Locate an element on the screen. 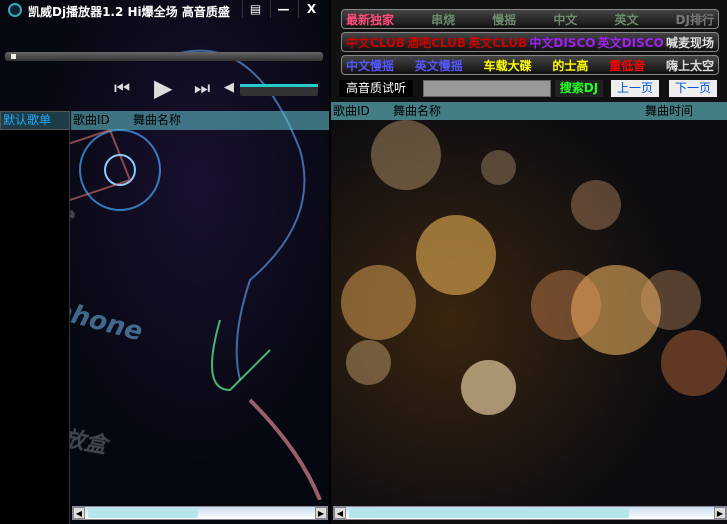  col-song-time: 舞曲时间 is located at coordinates (669, 111).